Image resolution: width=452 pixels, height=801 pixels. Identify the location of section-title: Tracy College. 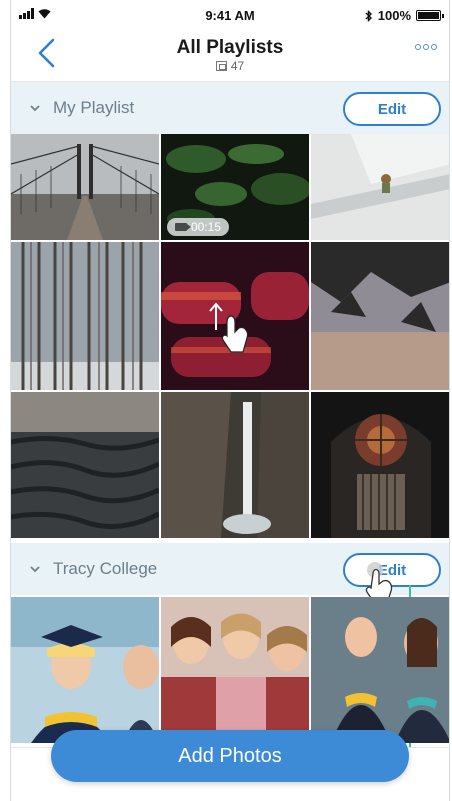
(105, 568).